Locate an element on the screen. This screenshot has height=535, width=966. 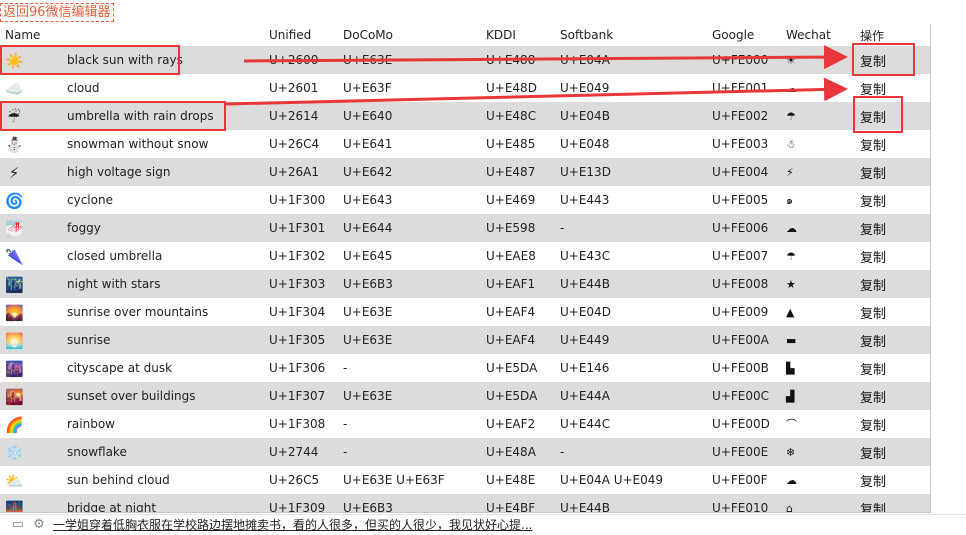
kddi-code: U+EAF4 is located at coordinates (518, 312).